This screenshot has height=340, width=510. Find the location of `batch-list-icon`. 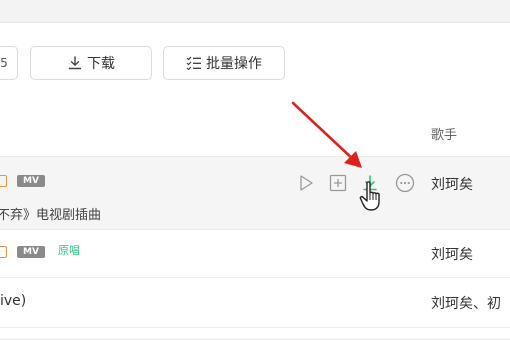

batch-list-icon is located at coordinates (193, 63).